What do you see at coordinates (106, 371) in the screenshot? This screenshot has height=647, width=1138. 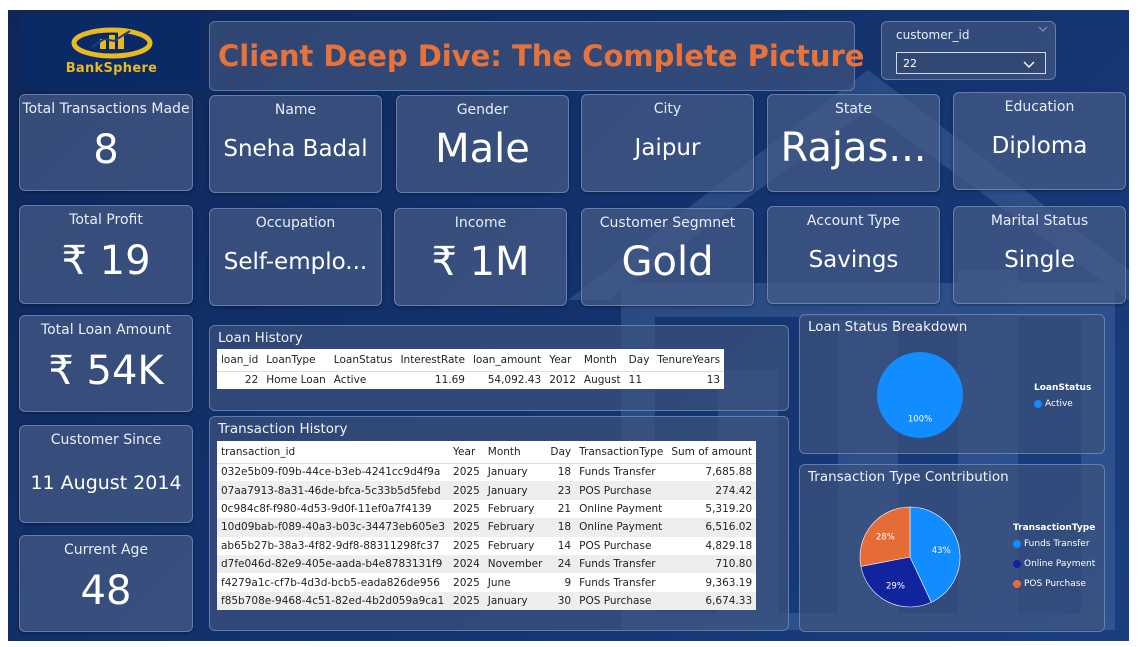 I see `kpi-value: ₹ 54K` at bounding box center [106, 371].